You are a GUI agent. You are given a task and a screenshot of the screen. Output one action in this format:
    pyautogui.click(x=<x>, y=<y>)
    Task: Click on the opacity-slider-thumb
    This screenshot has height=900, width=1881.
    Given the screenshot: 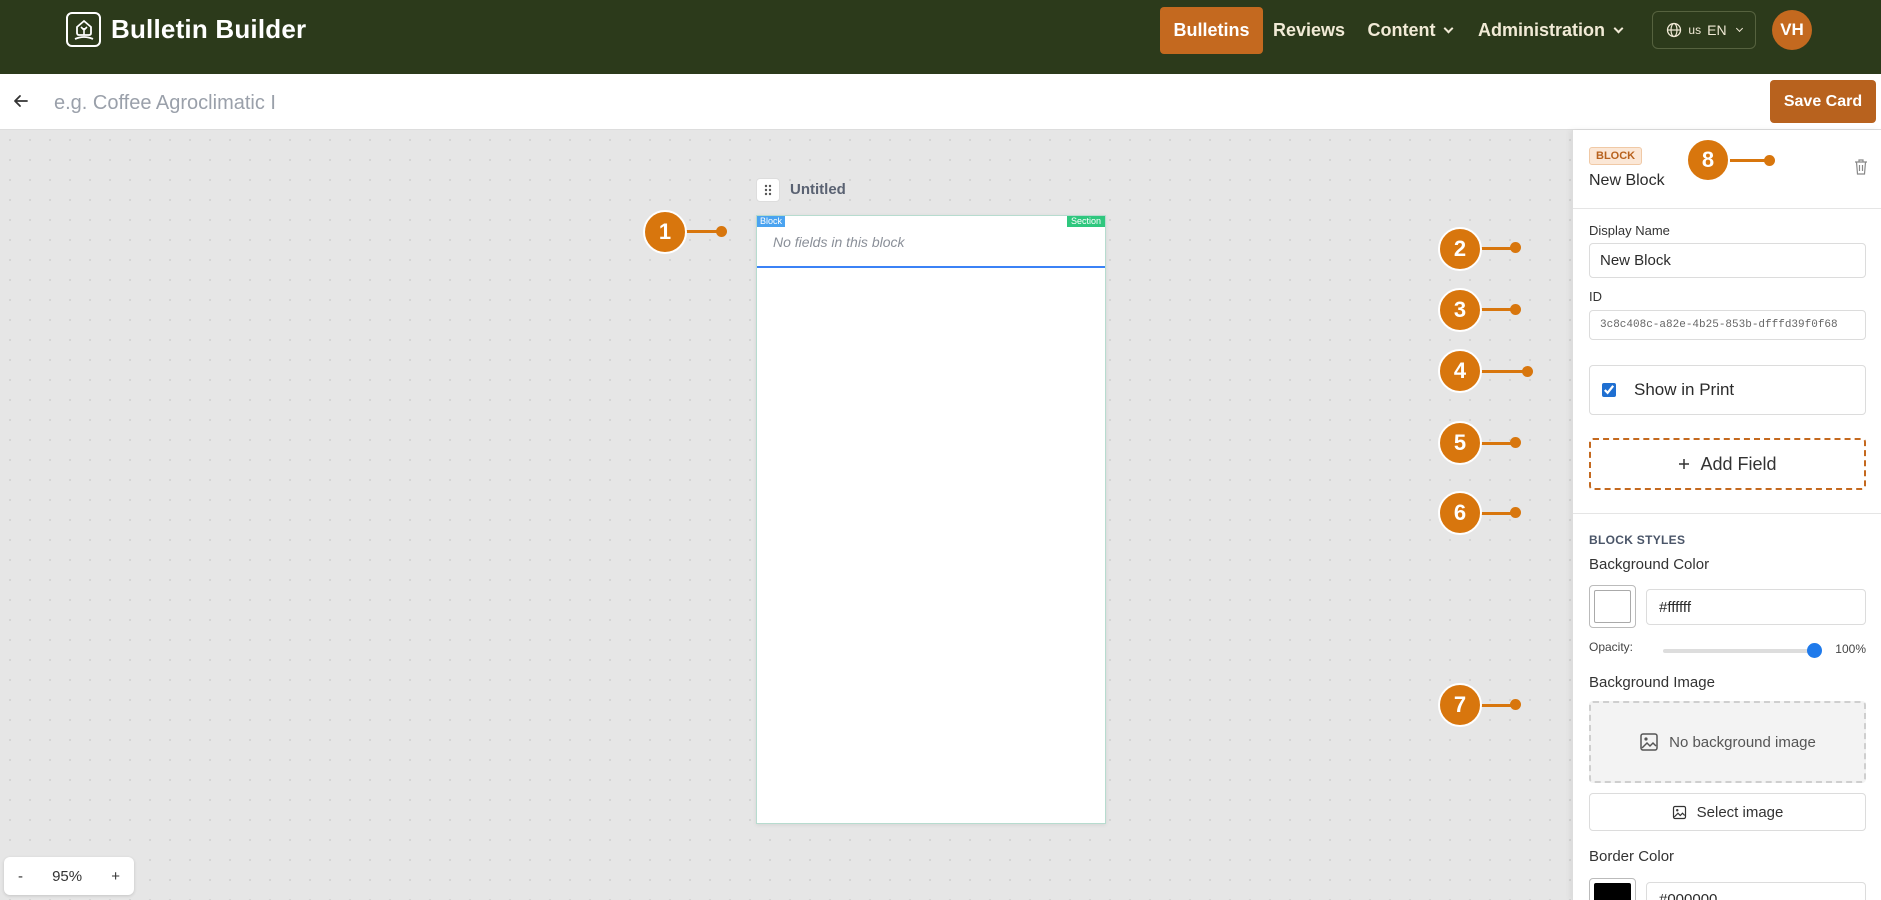 What is the action you would take?
    pyautogui.click(x=1814, y=650)
    